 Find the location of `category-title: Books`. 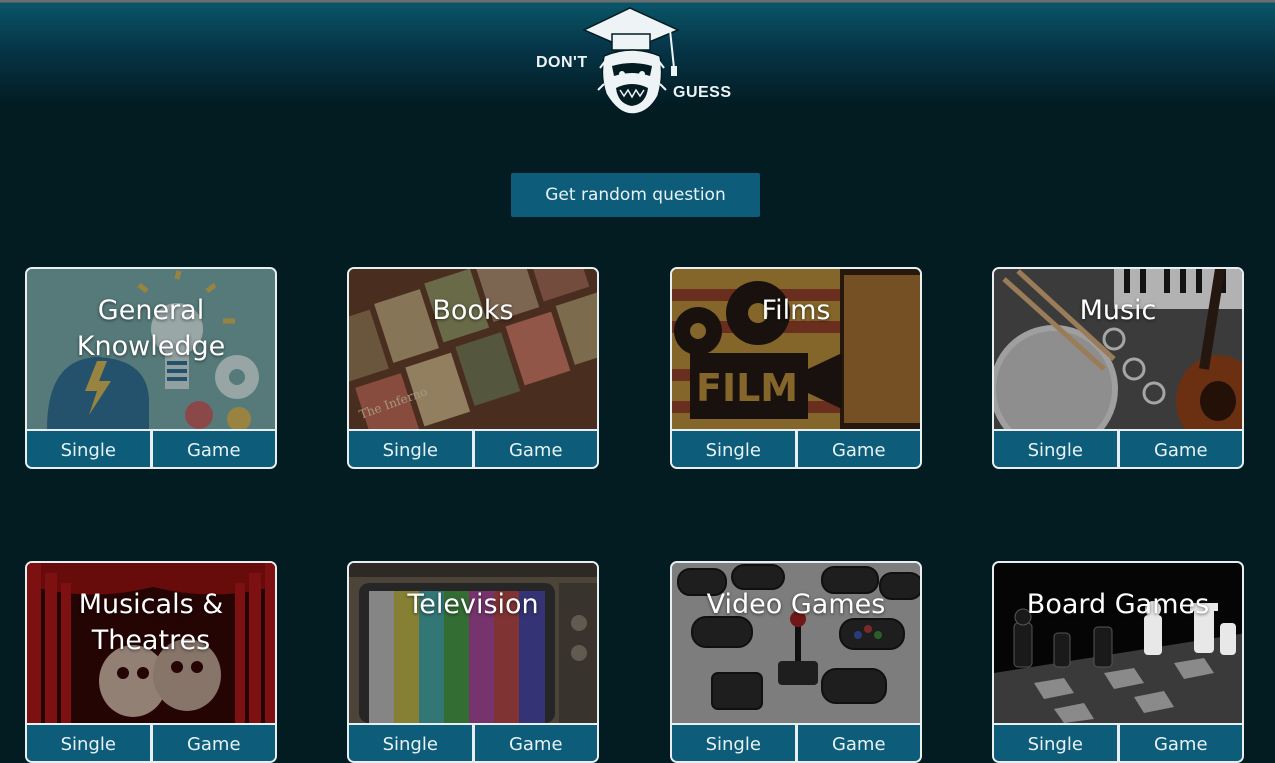

category-title: Books is located at coordinates (473, 310).